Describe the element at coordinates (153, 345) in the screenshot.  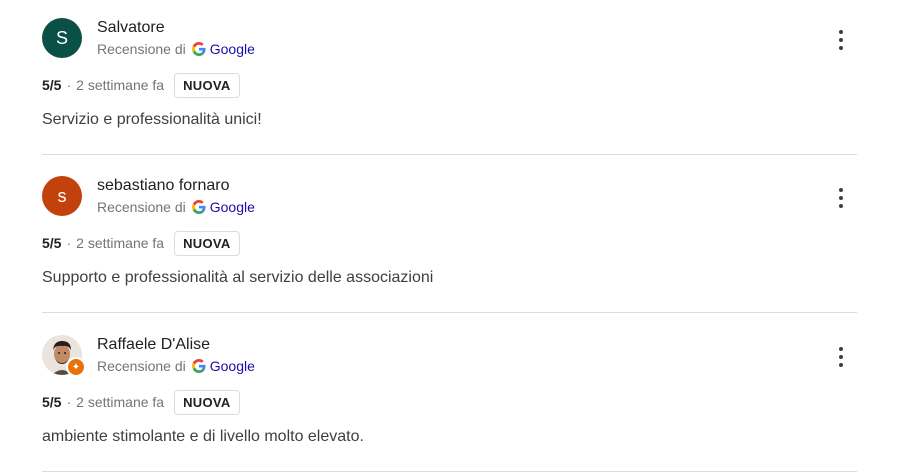
I see `reviewer-name: Raffaele D'Alise` at that location.